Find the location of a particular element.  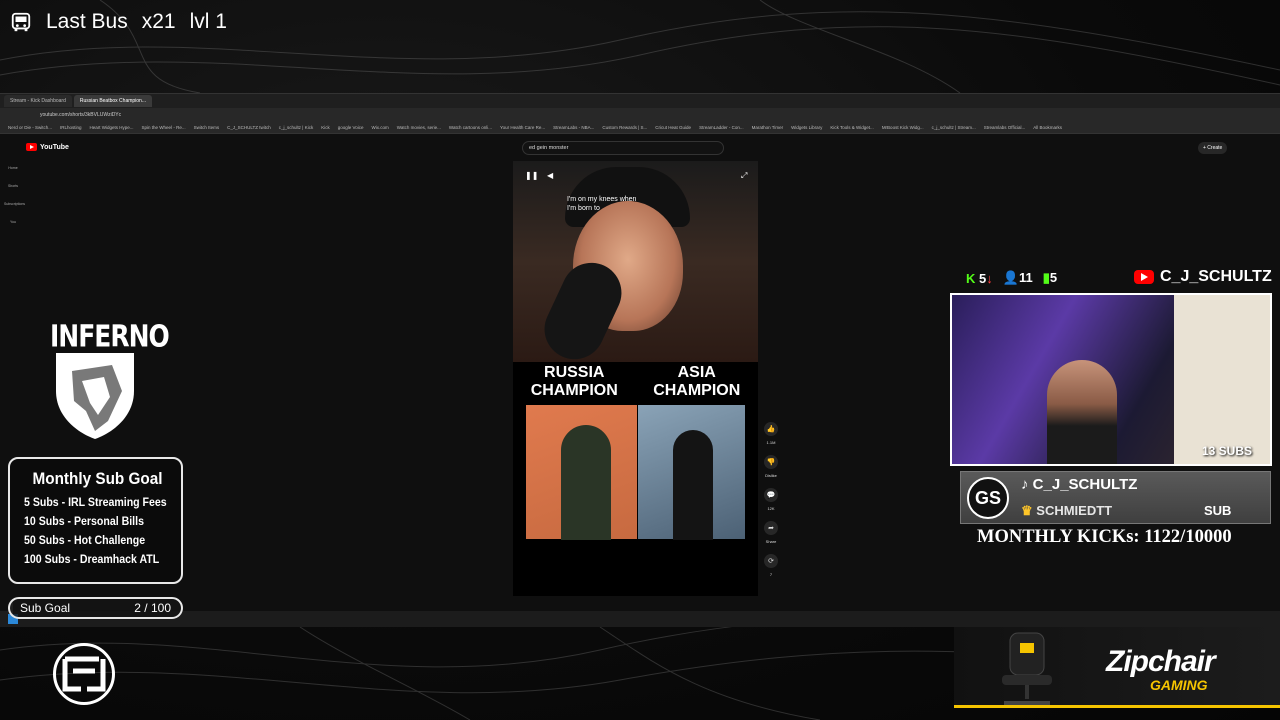

sponsor-accent-bar is located at coordinates (1117, 706).